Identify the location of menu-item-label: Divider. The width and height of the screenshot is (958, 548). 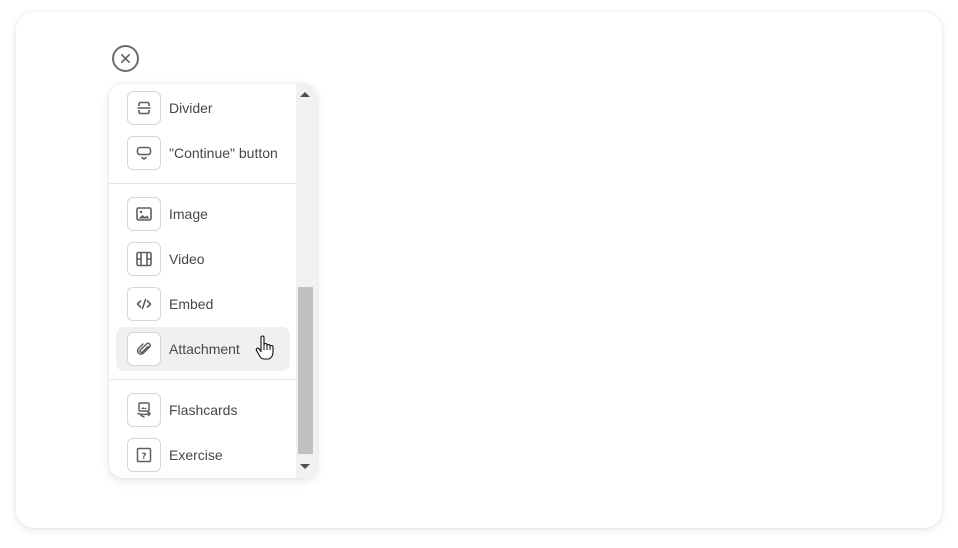
(191, 108).